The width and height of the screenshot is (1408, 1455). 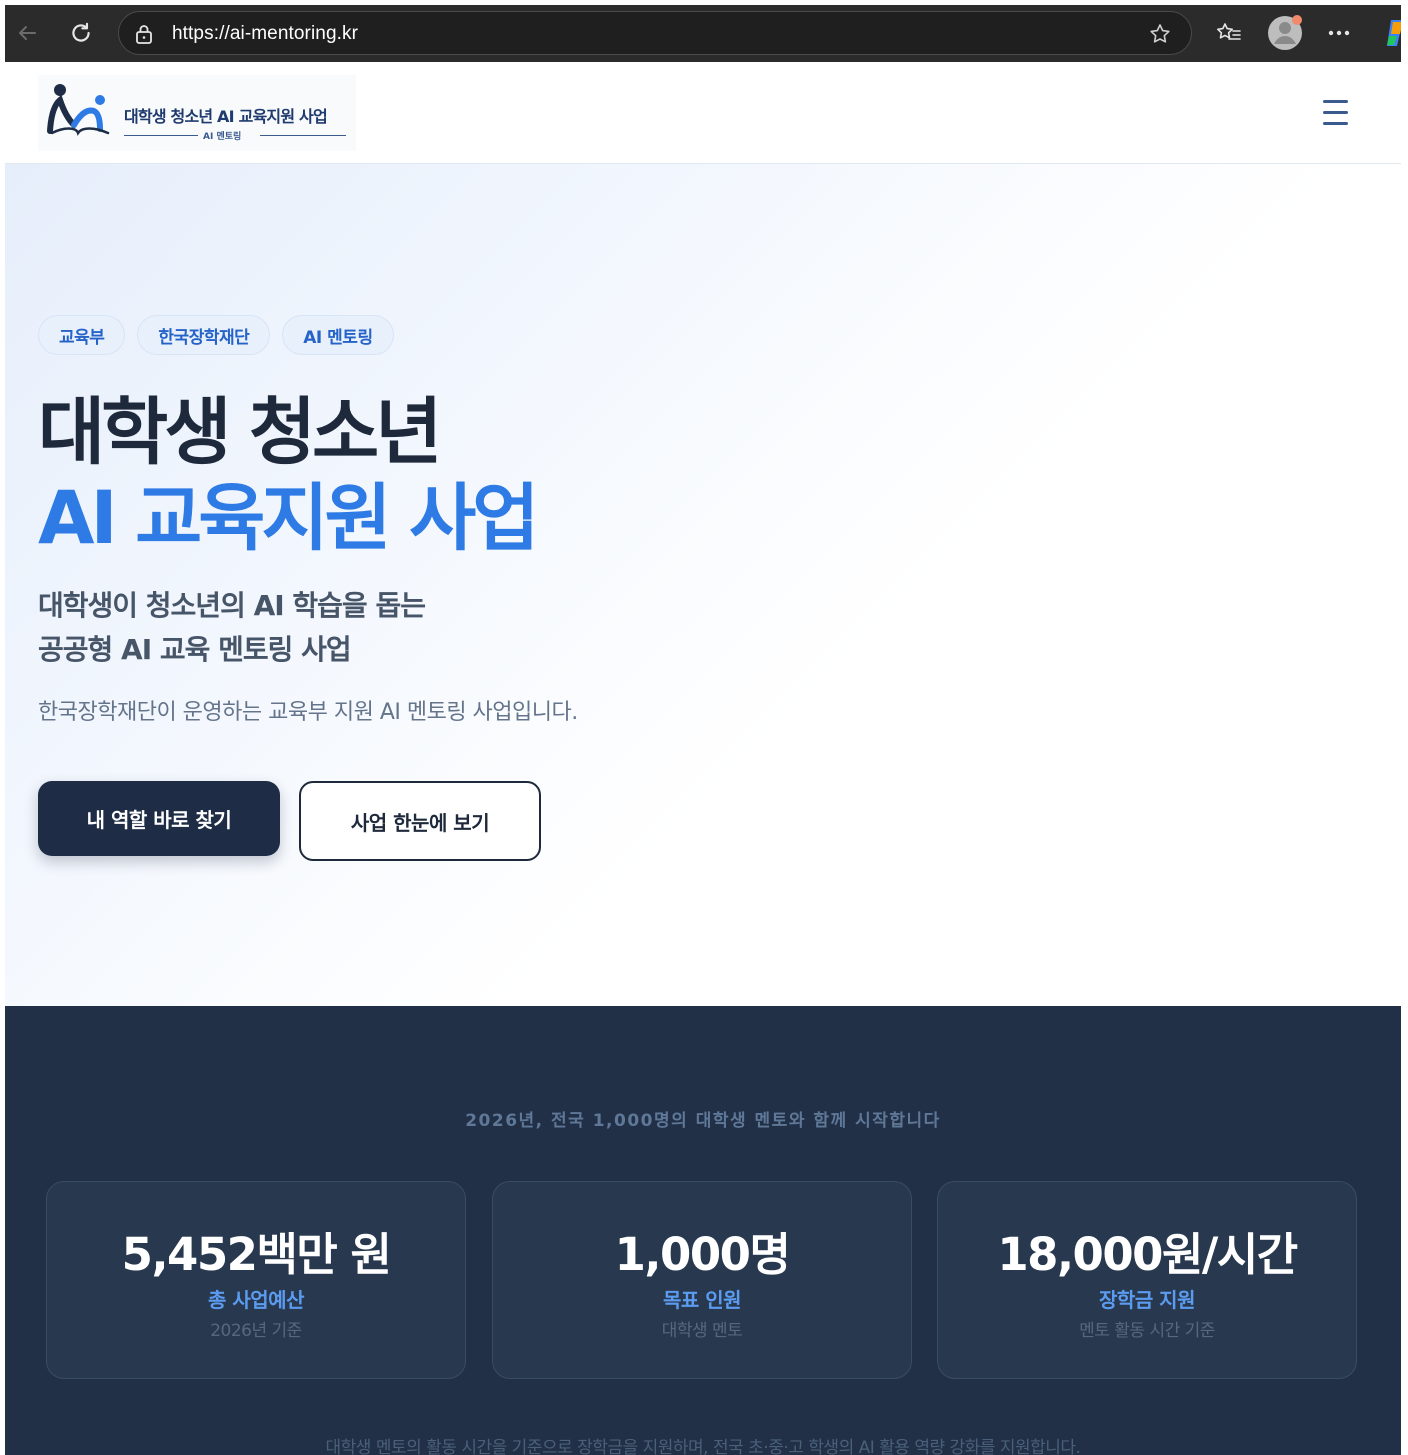 I want to click on logo-subtitle: AI 멘토링, so click(x=222, y=137).